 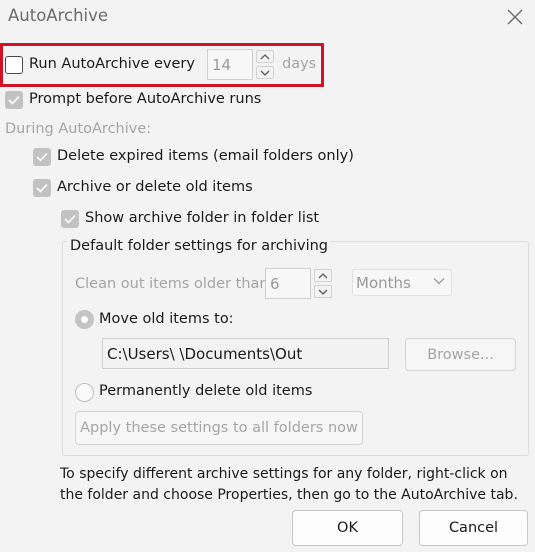 I want to click on show-archive-label: Show archive folder in folder list, so click(x=202, y=218).